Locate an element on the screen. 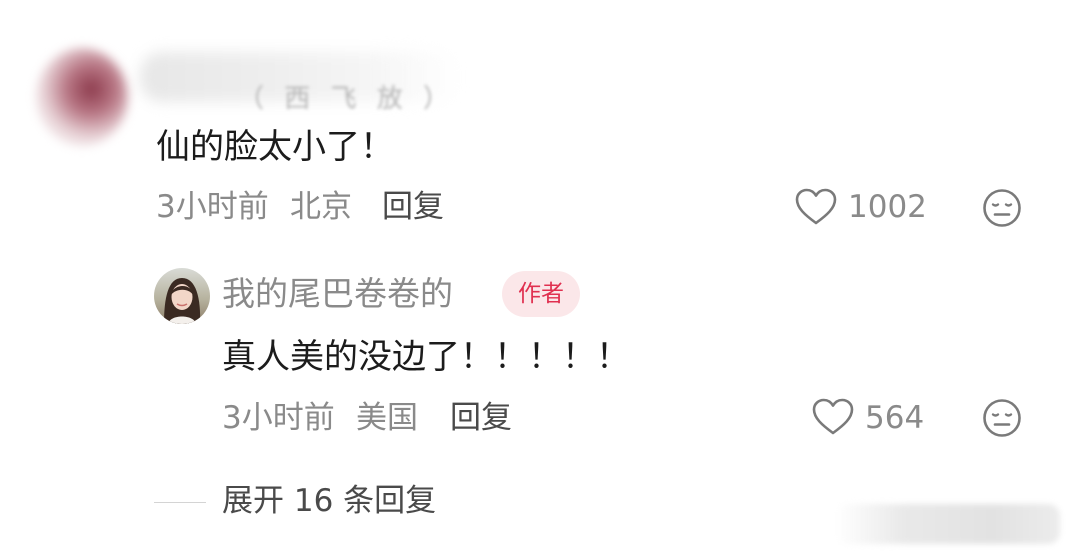 The height and width of the screenshot is (554, 1080). watermark-redacted is located at coordinates (948, 524).